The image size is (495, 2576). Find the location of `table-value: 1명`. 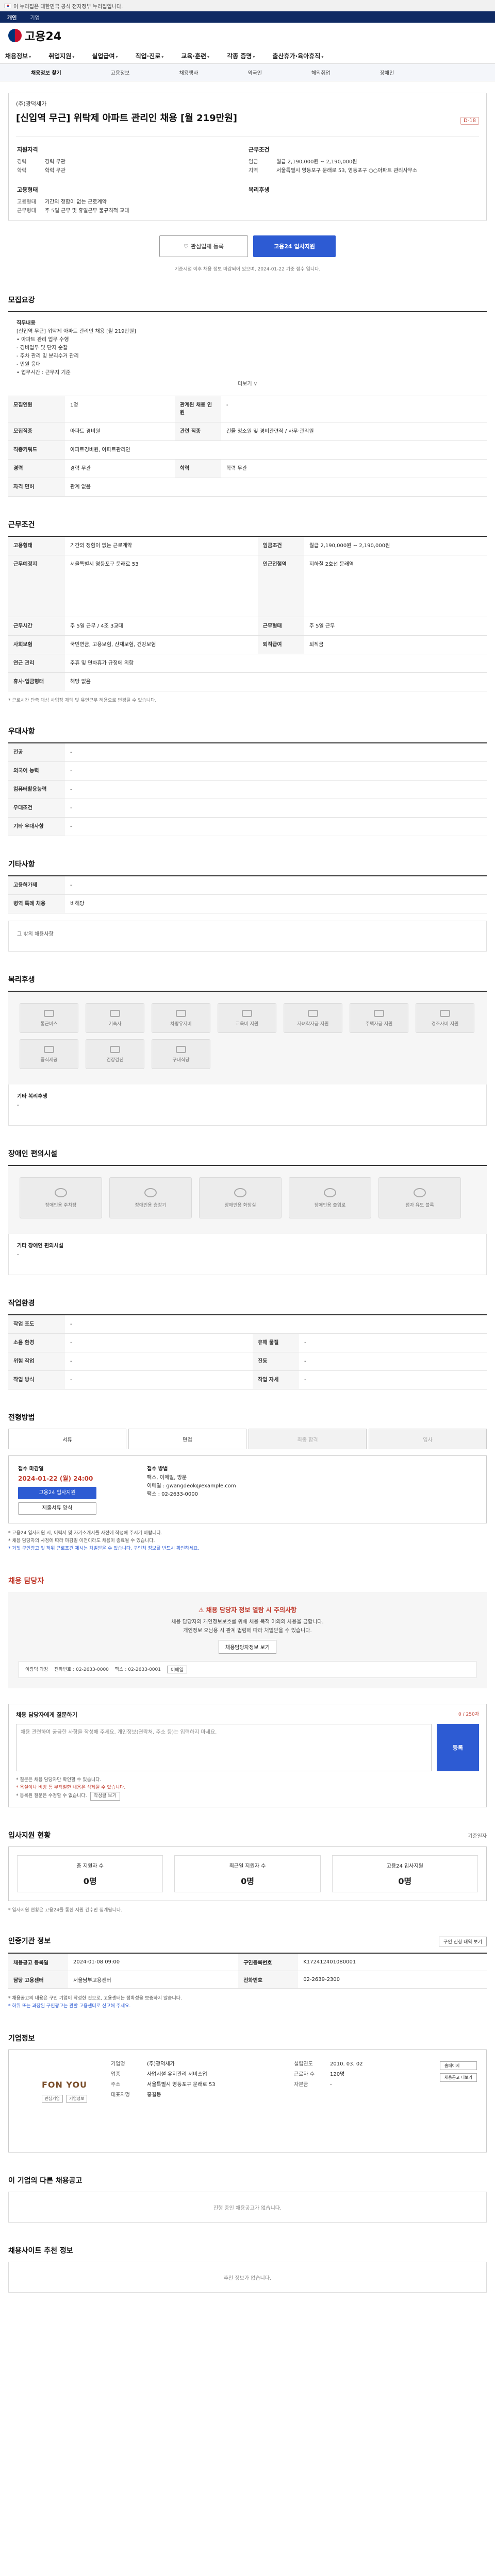

table-value: 1명 is located at coordinates (120, 409).